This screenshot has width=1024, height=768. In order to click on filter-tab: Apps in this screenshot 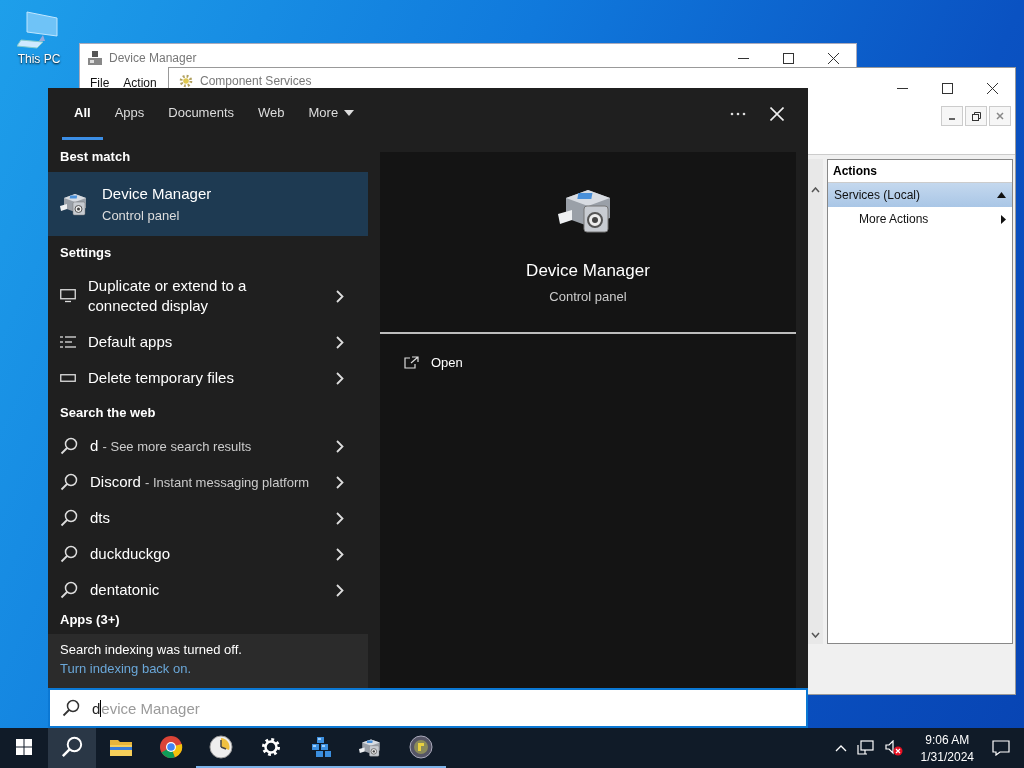, I will do `click(129, 114)`.